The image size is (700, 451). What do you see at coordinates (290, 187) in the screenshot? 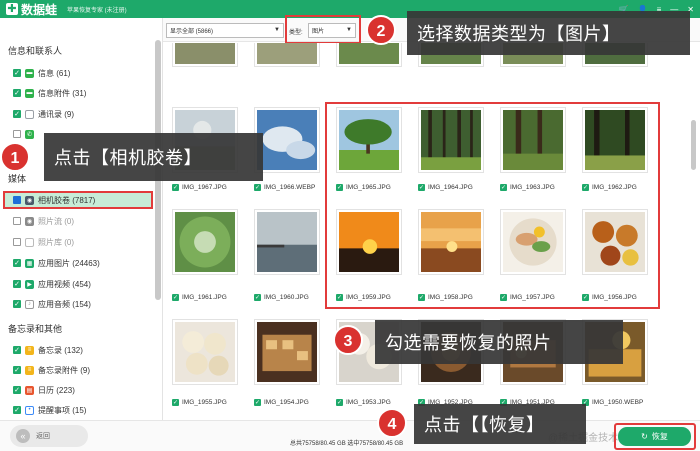
I see `photo-filename: IMG_1966.WEBP` at bounding box center [290, 187].